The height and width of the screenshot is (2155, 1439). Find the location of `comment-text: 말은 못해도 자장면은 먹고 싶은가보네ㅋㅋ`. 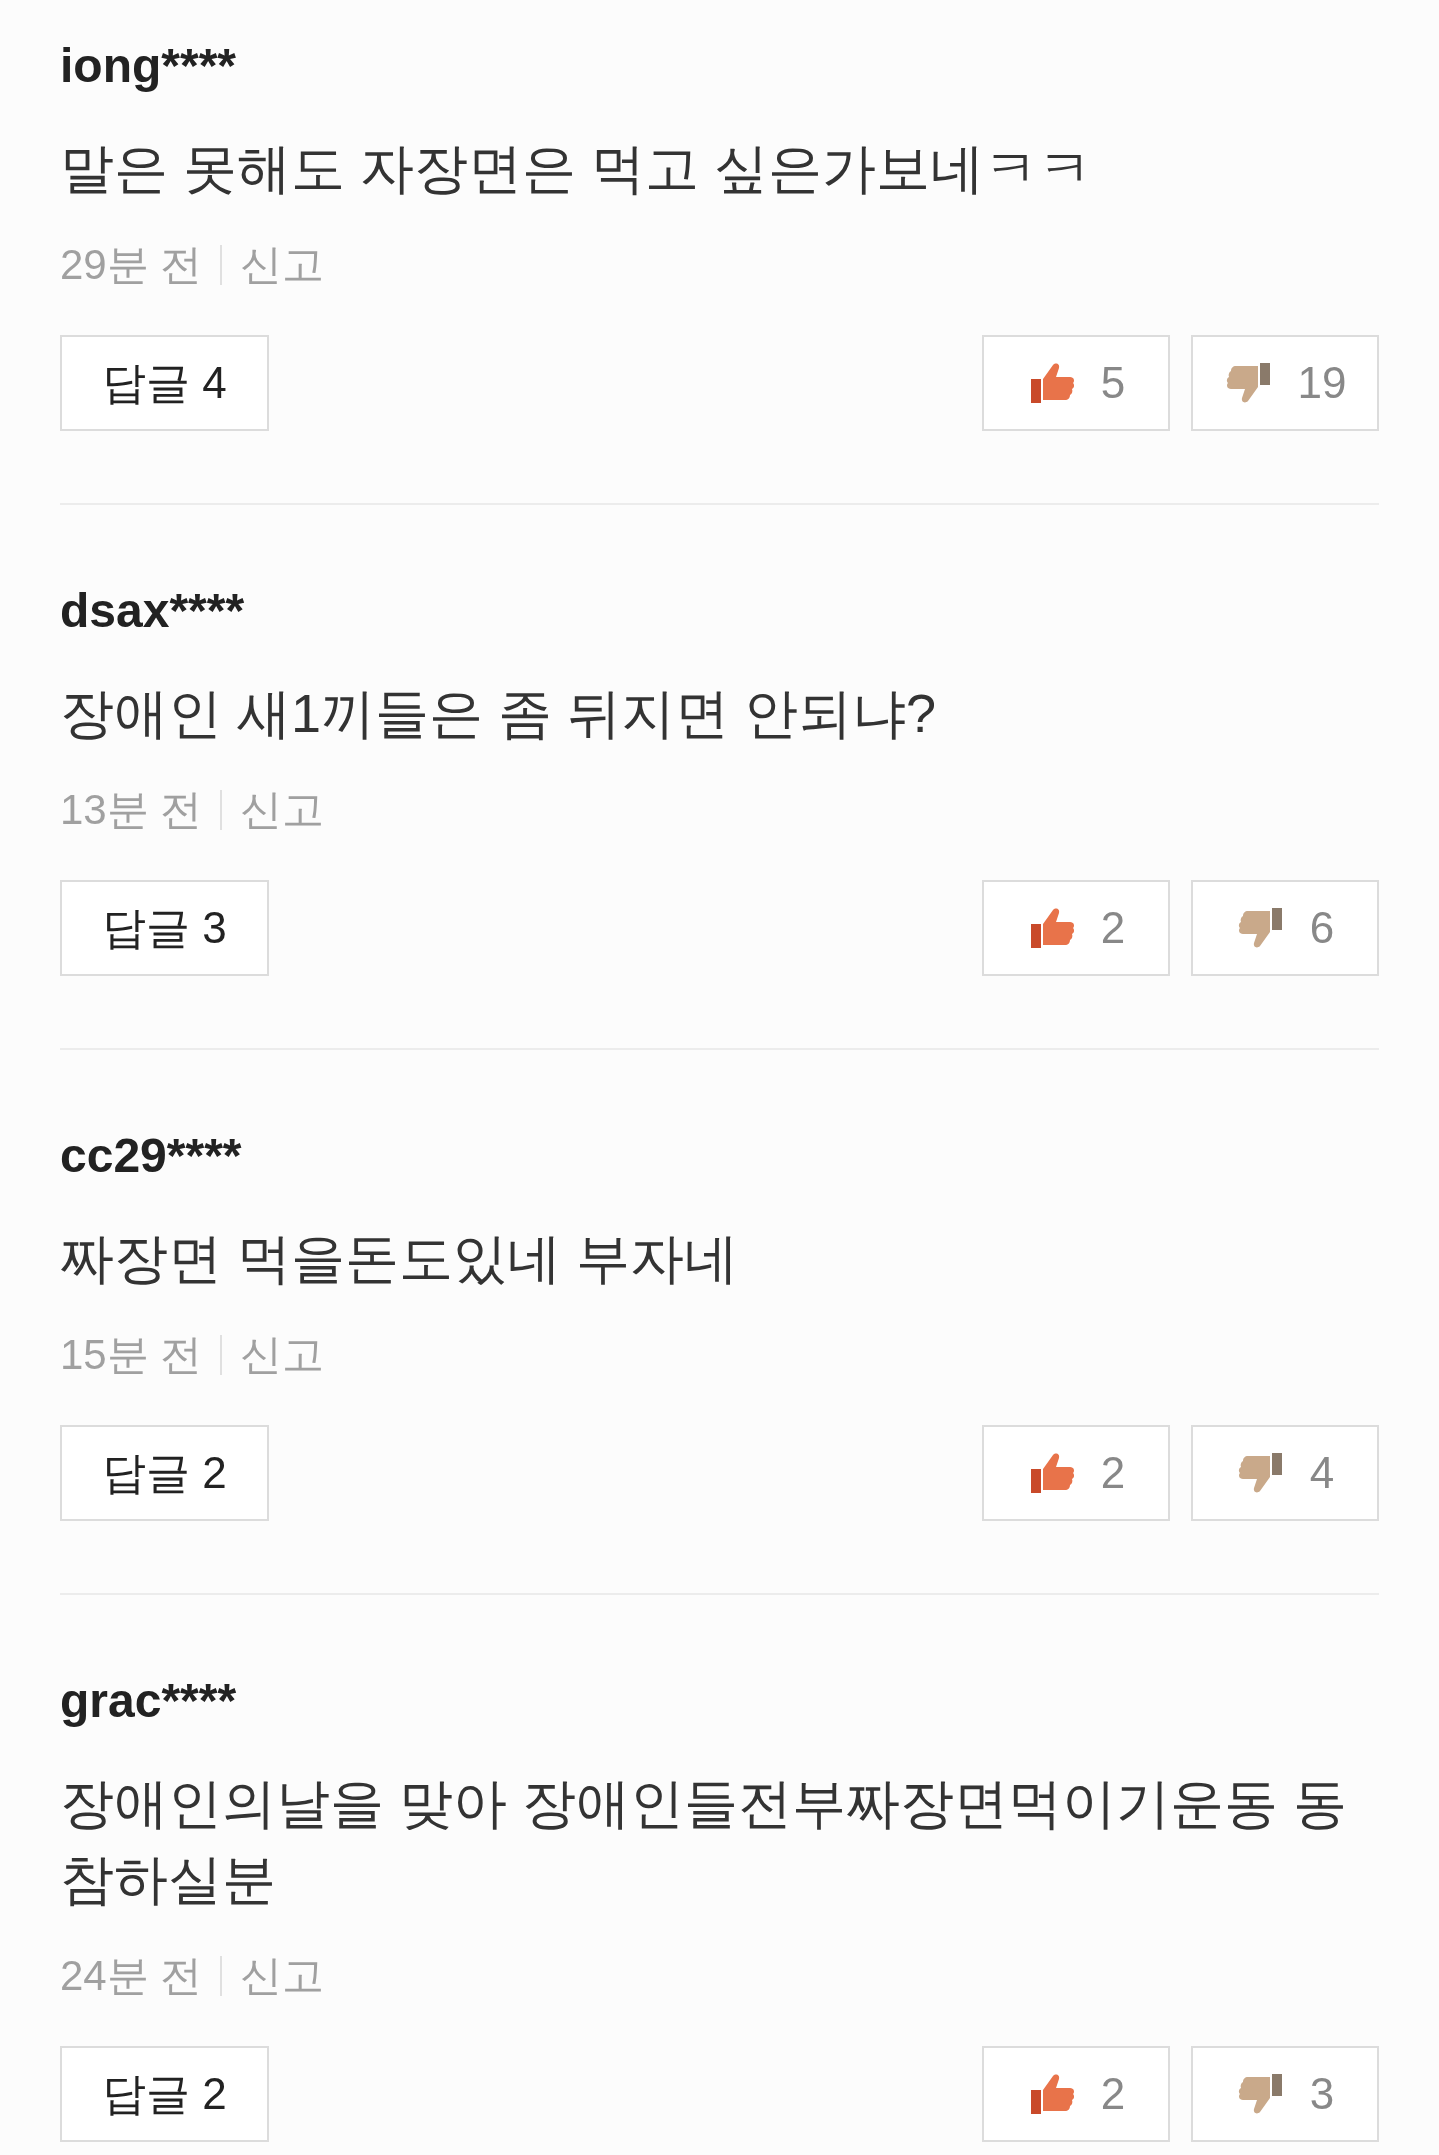

comment-text: 말은 못해도 자장면은 먹고 싶은가보네ㅋㅋ is located at coordinates (576, 168).